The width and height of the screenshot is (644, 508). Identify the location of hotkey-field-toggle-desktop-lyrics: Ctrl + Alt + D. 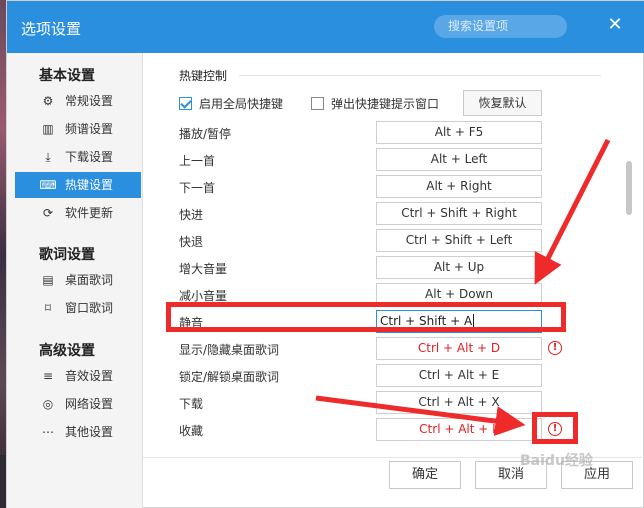
(459, 348).